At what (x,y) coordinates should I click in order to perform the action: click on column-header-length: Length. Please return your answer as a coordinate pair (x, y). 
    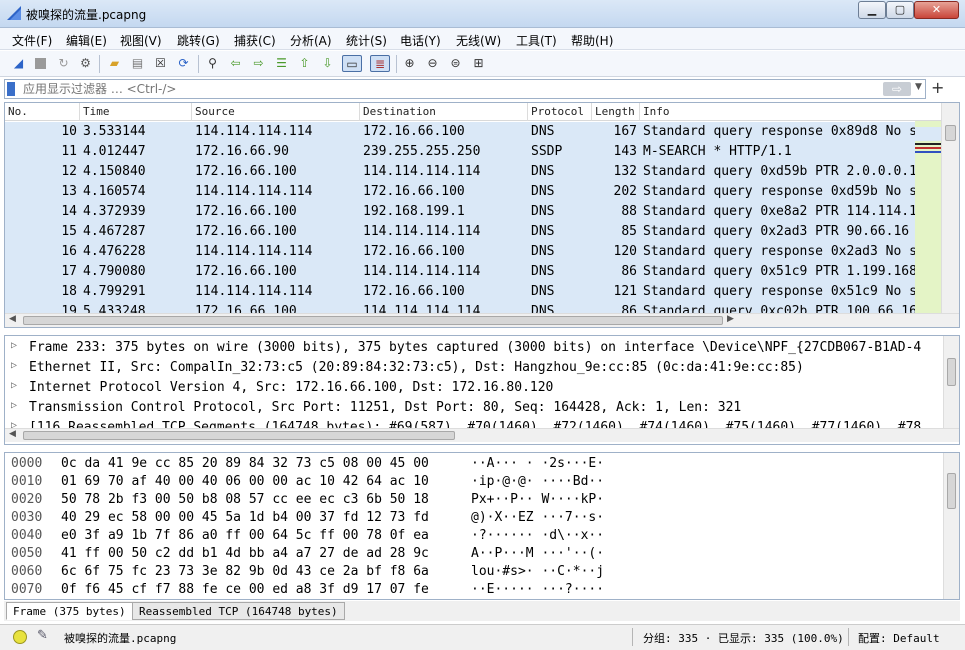
    Looking at the image, I should click on (615, 111).